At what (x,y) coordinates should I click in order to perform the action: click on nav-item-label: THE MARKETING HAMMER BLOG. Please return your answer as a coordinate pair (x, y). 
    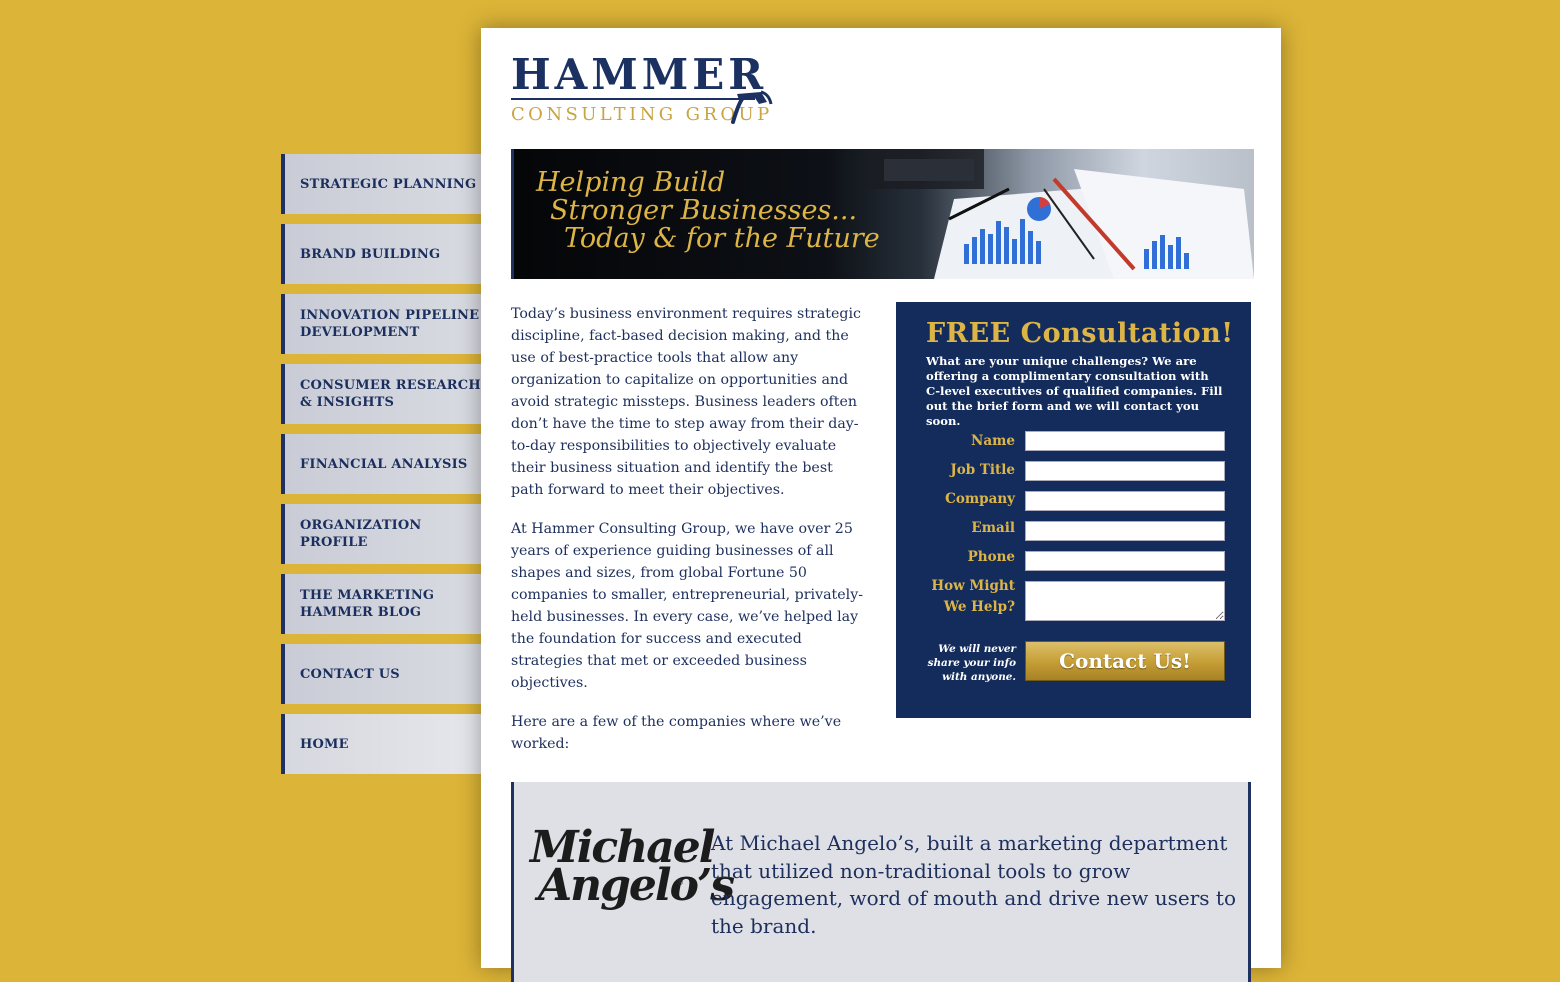
    Looking at the image, I should click on (367, 604).